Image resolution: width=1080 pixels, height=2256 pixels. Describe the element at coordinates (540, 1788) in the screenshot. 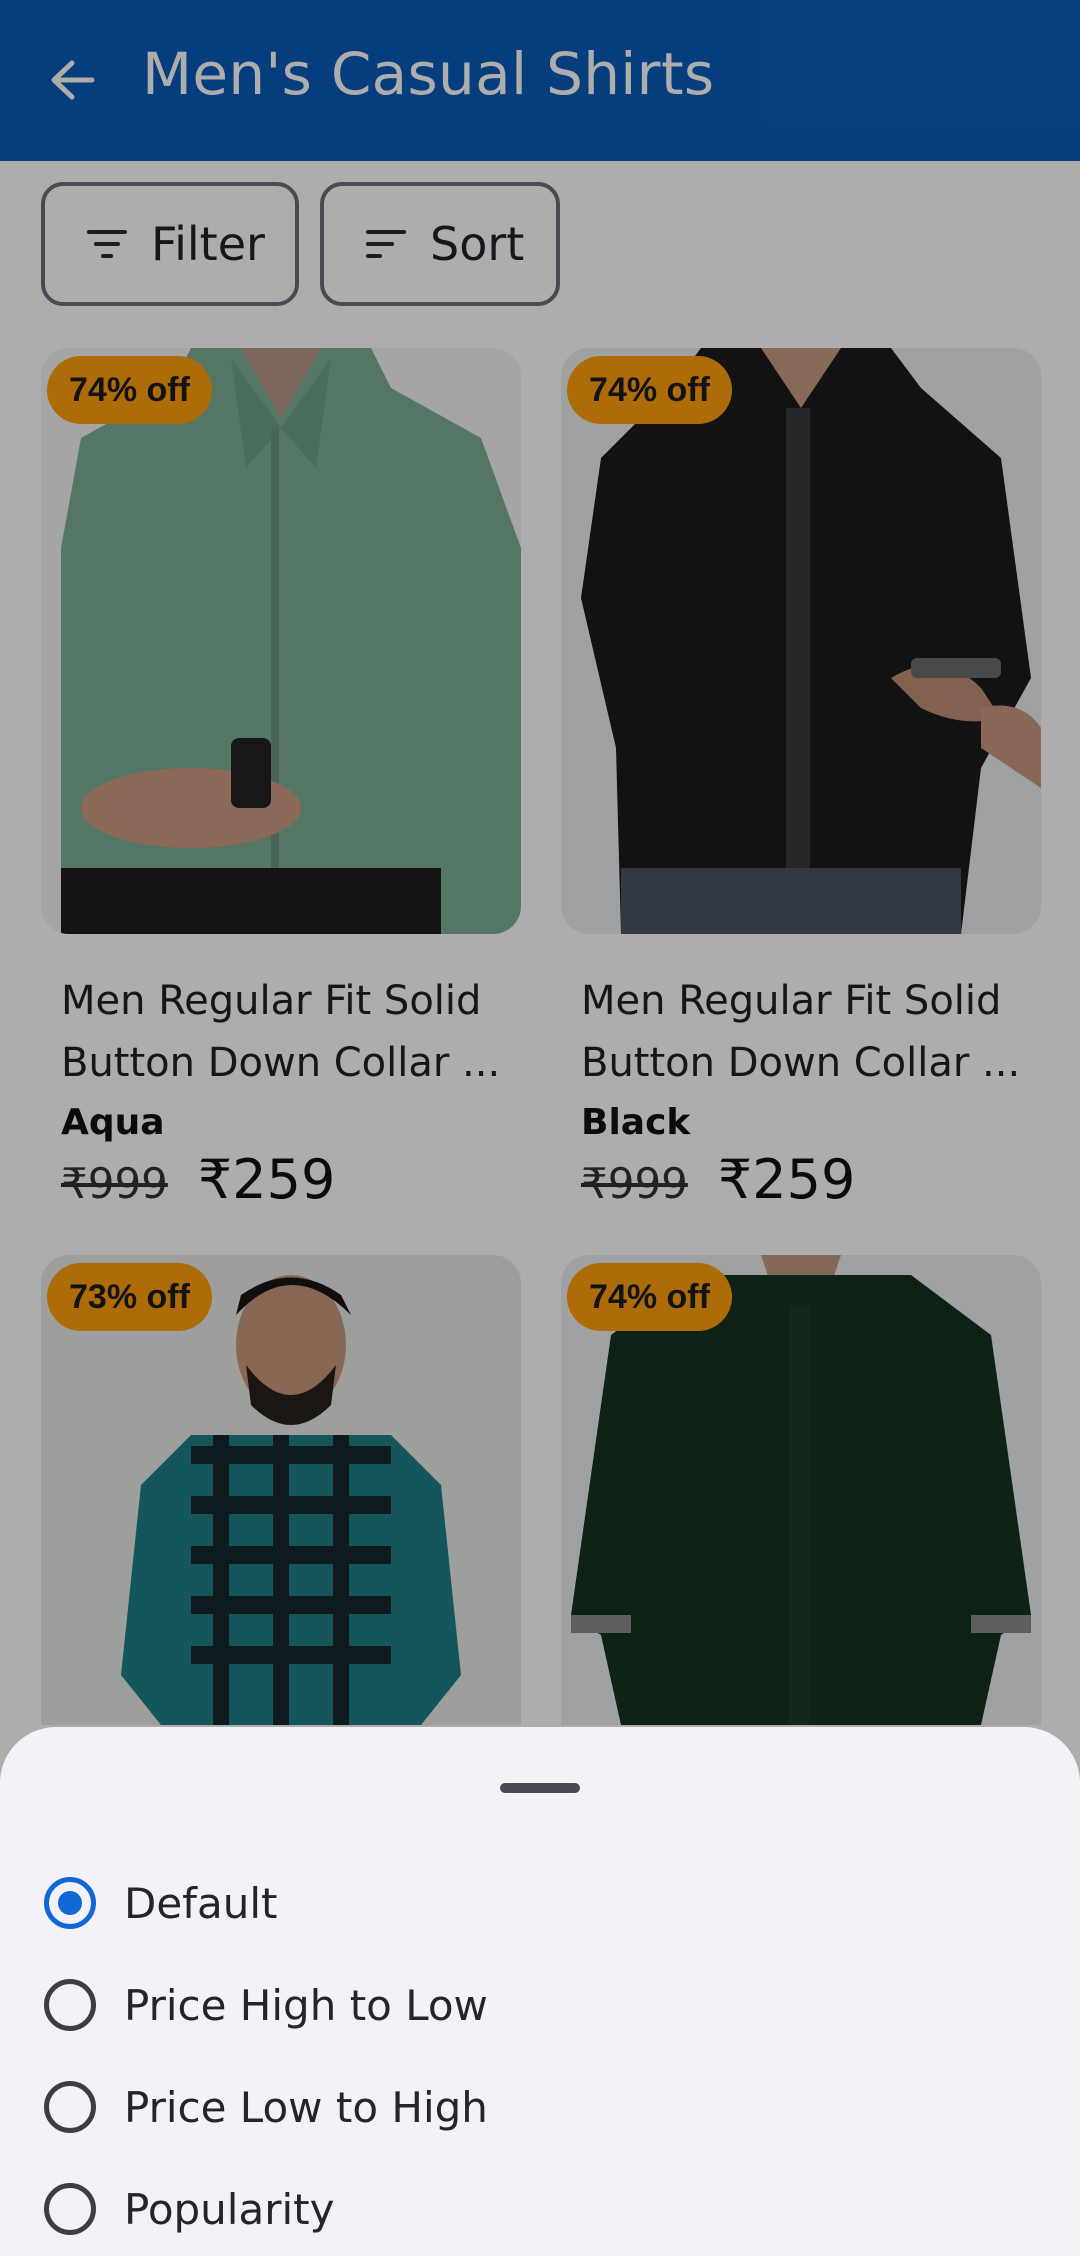

I see `drag-handle` at that location.